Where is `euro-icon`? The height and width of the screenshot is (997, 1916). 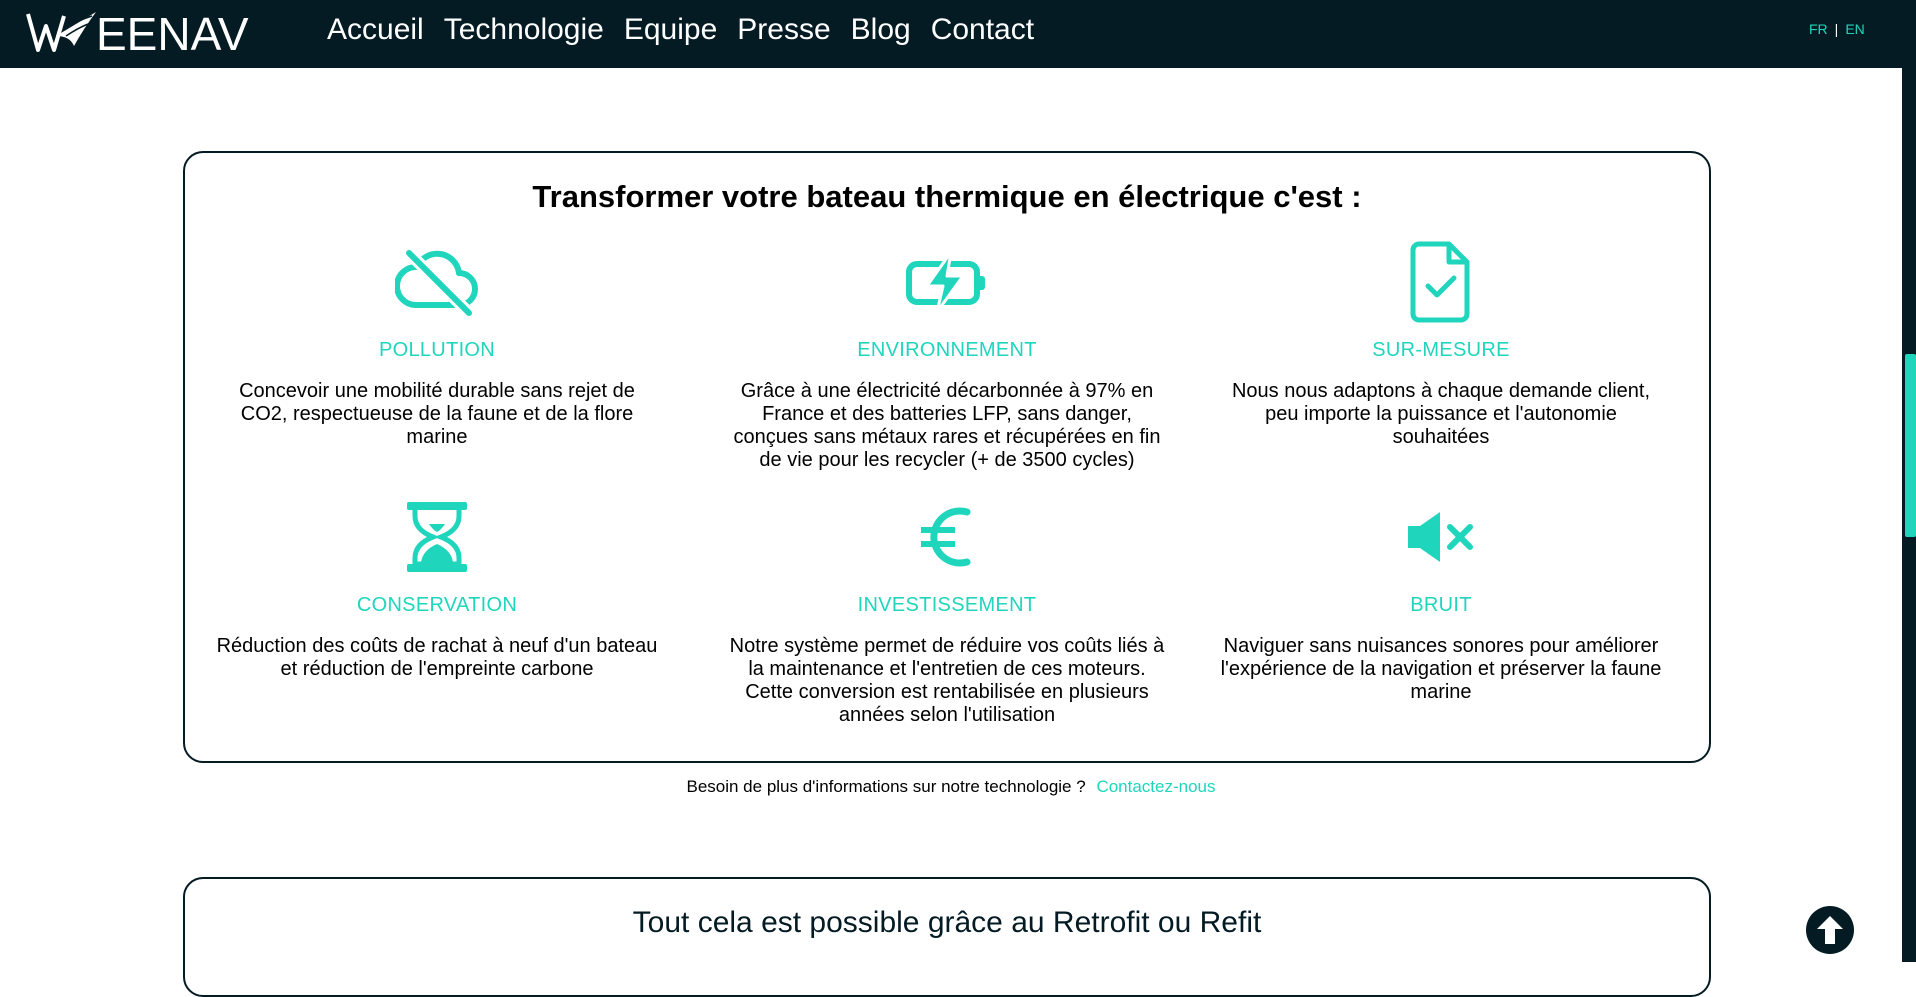
euro-icon is located at coordinates (946, 537).